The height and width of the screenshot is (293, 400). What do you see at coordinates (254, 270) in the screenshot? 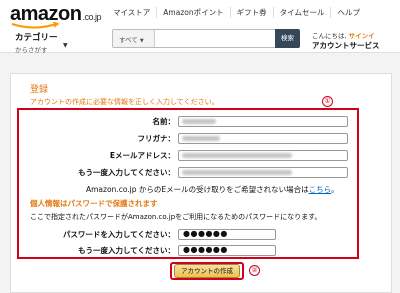
I see `step-badge-2: ②` at bounding box center [254, 270].